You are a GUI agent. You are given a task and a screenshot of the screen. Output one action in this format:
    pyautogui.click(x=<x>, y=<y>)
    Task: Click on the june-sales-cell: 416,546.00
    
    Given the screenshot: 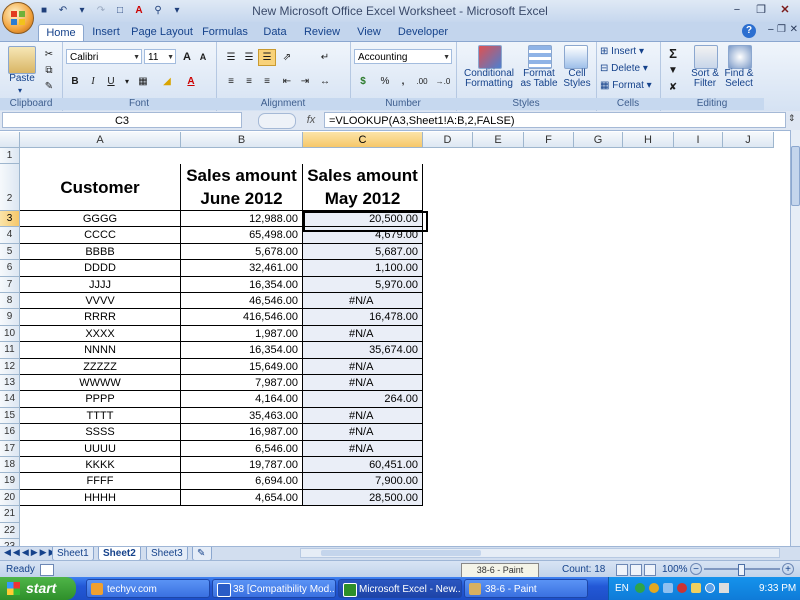 What is the action you would take?
    pyautogui.click(x=242, y=317)
    